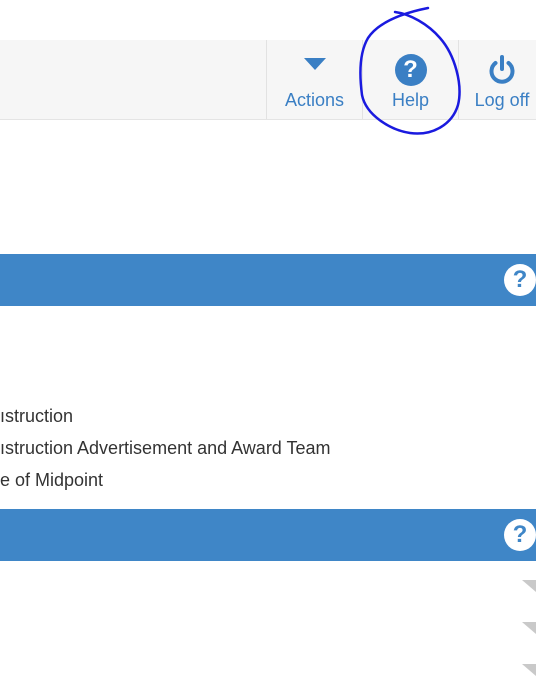  I want to click on caret-down-icon, so click(314, 64).